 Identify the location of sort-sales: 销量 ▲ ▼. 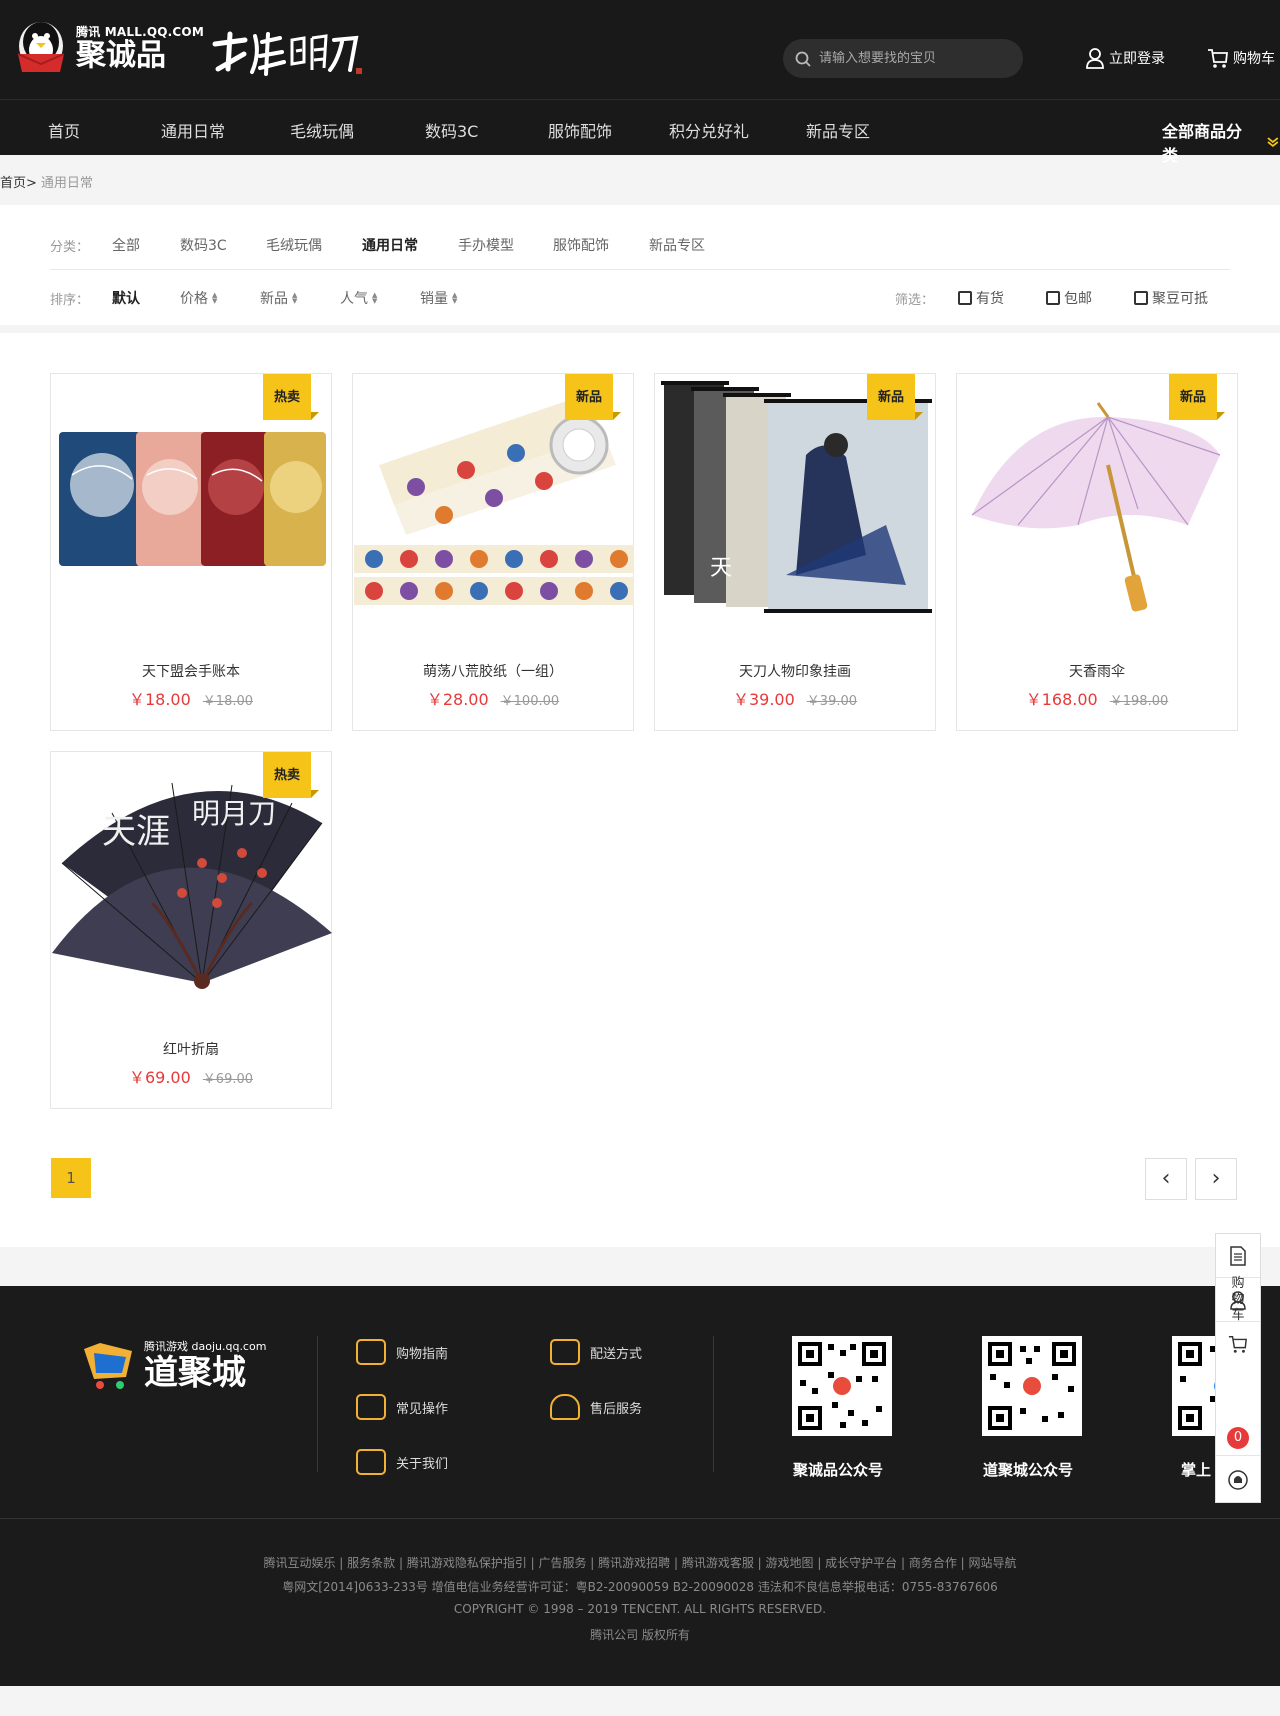
(438, 298).